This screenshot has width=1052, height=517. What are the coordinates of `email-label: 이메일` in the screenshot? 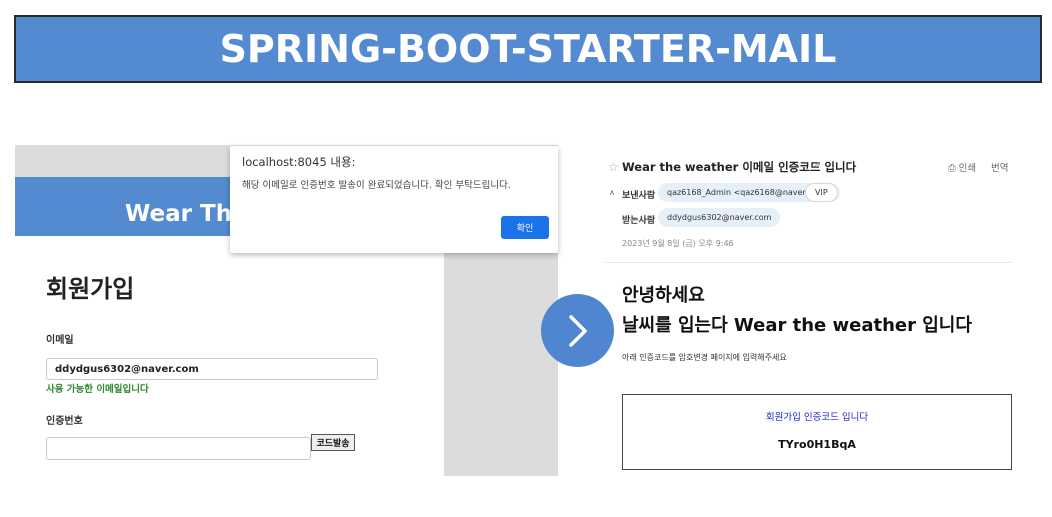 It's located at (60, 340).